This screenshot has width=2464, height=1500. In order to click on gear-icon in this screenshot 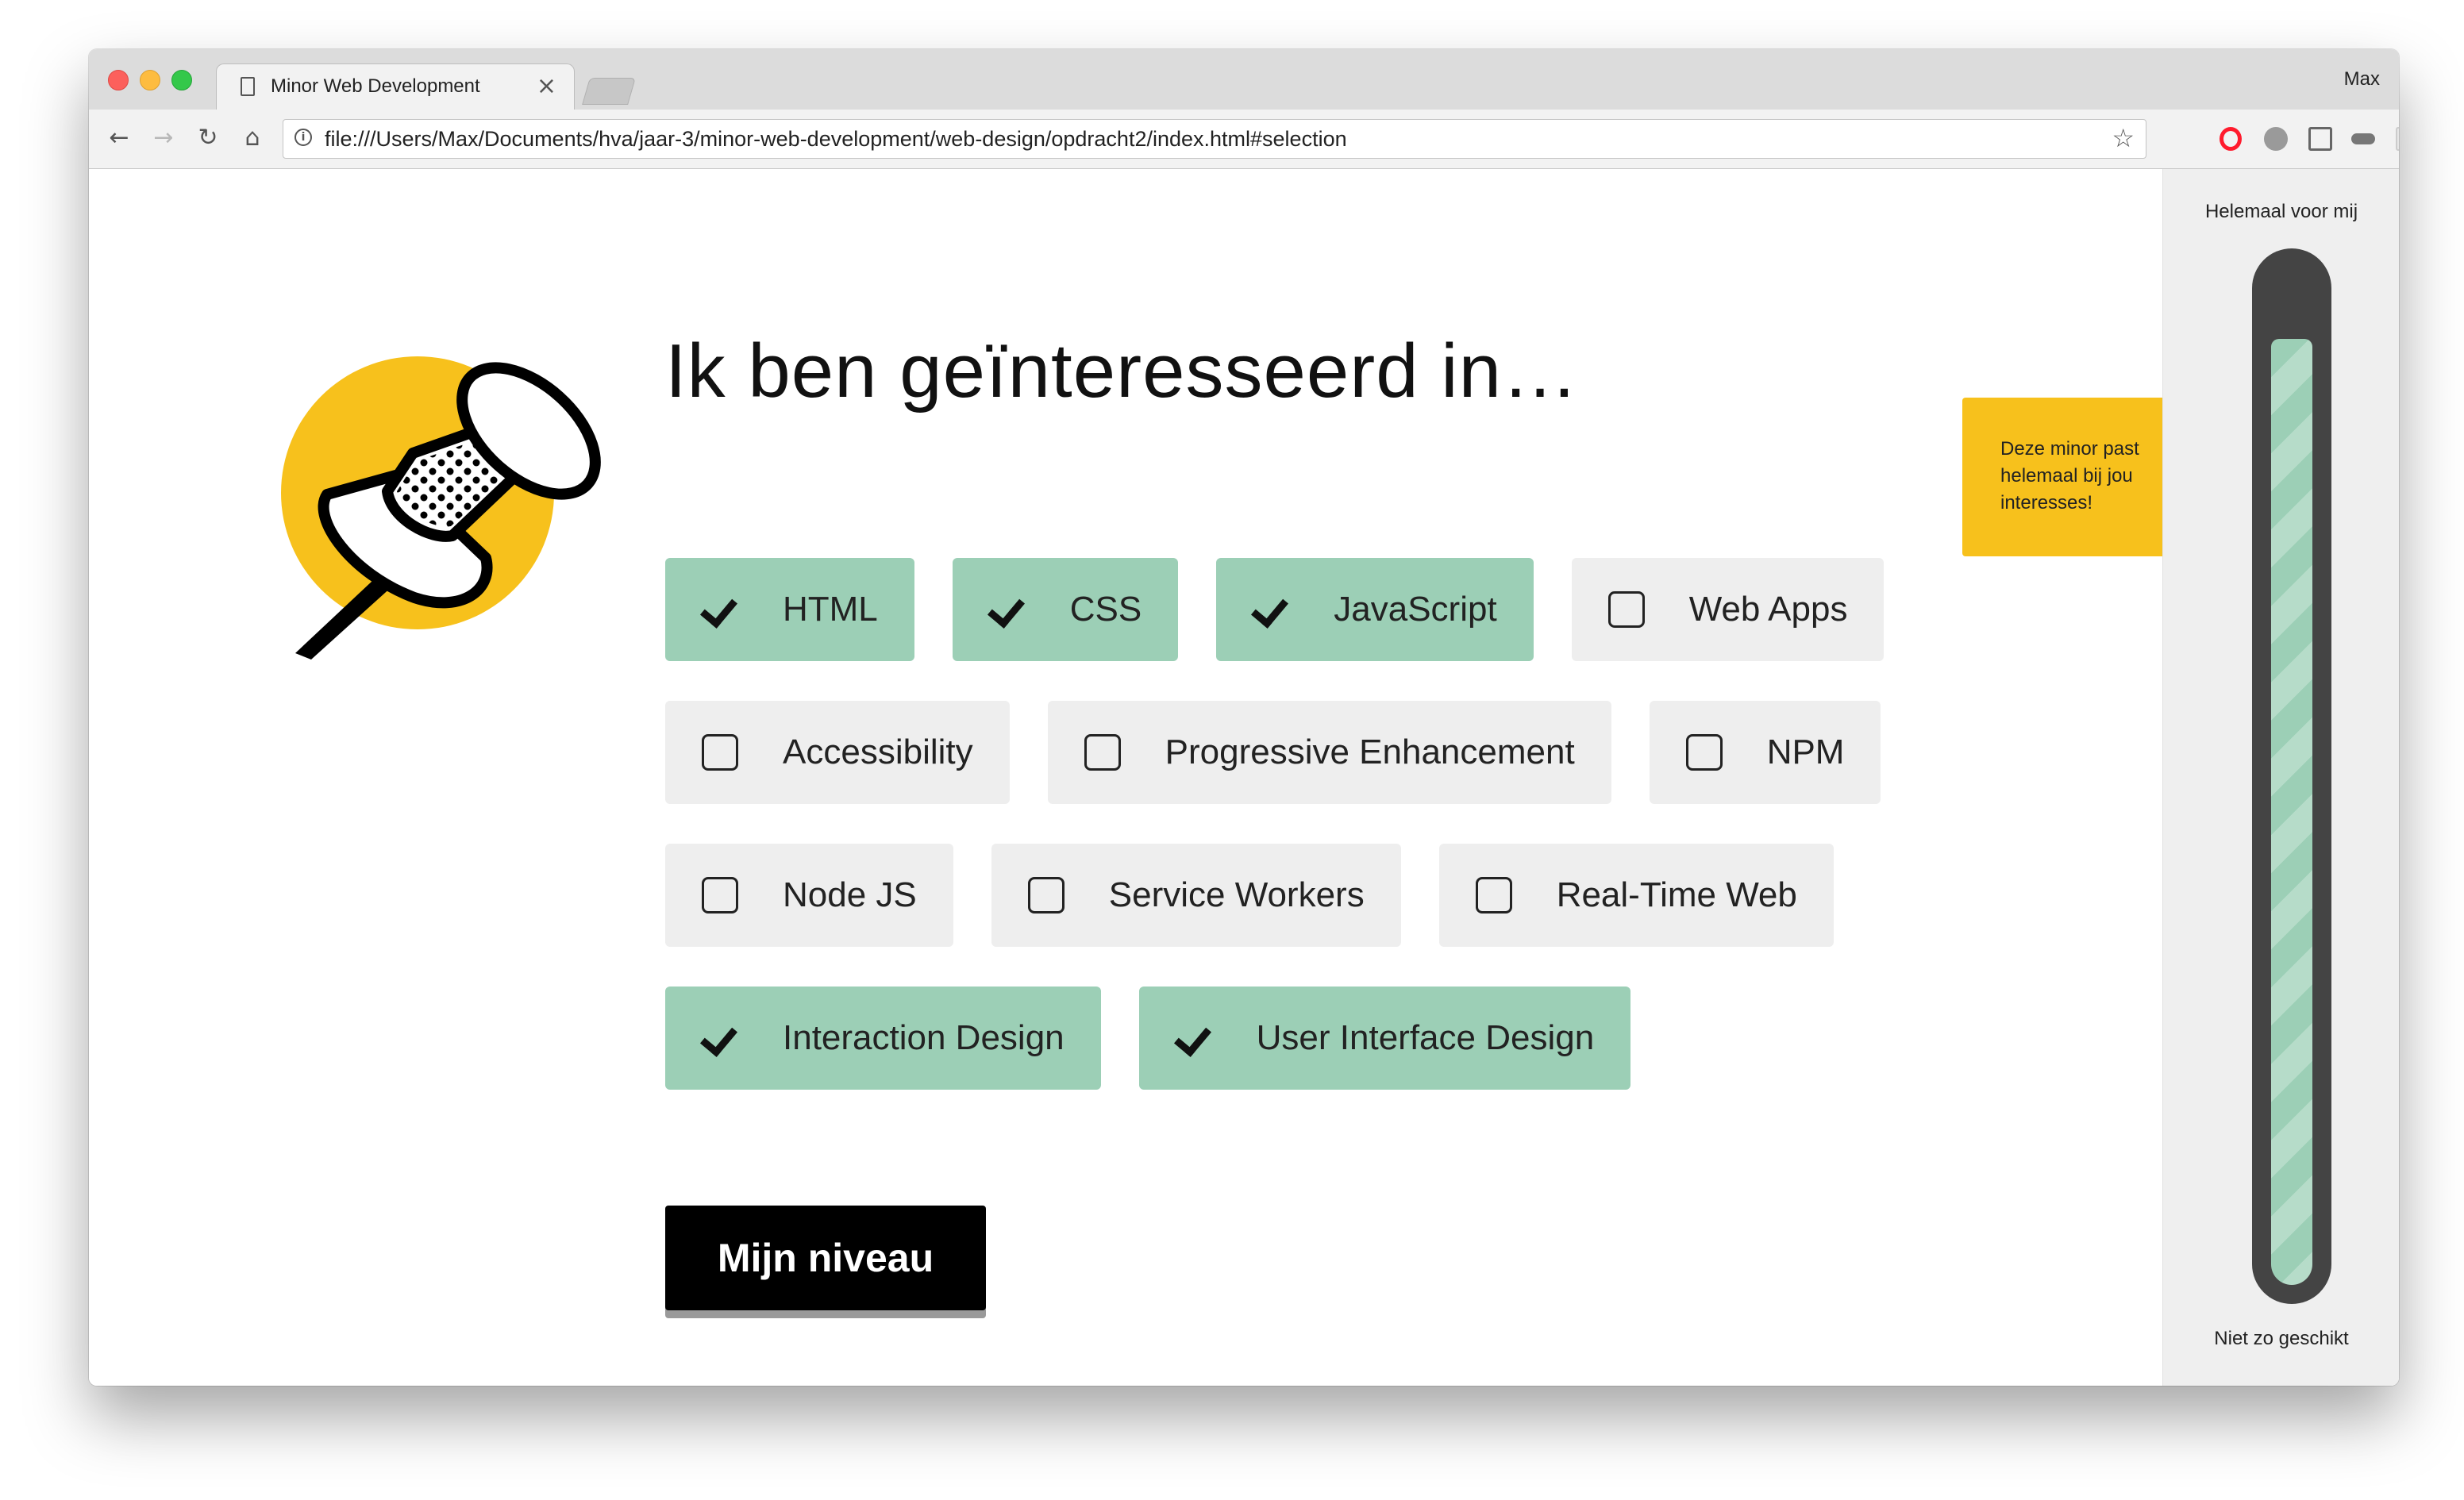, I will do `click(2276, 139)`.